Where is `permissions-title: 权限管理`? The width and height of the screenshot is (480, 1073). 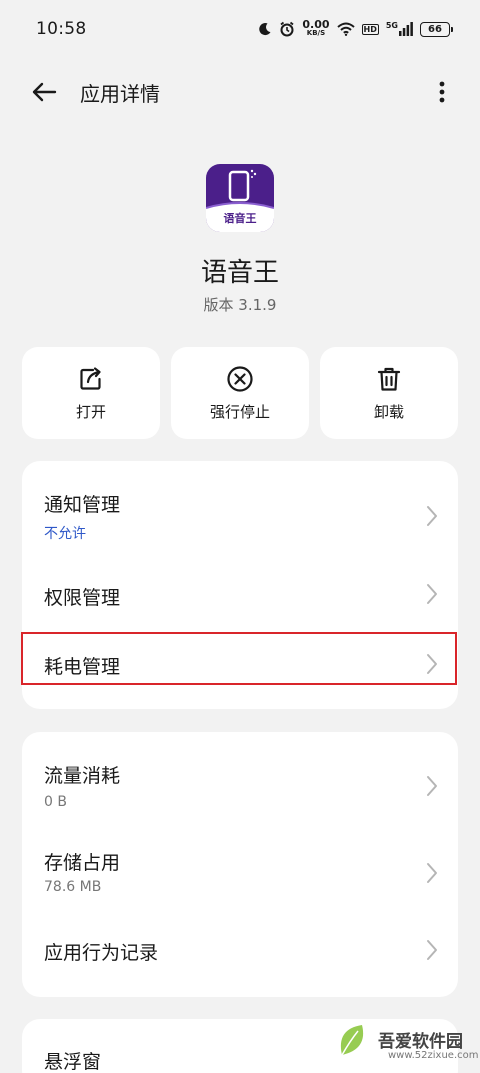 permissions-title: 权限管理 is located at coordinates (82, 598).